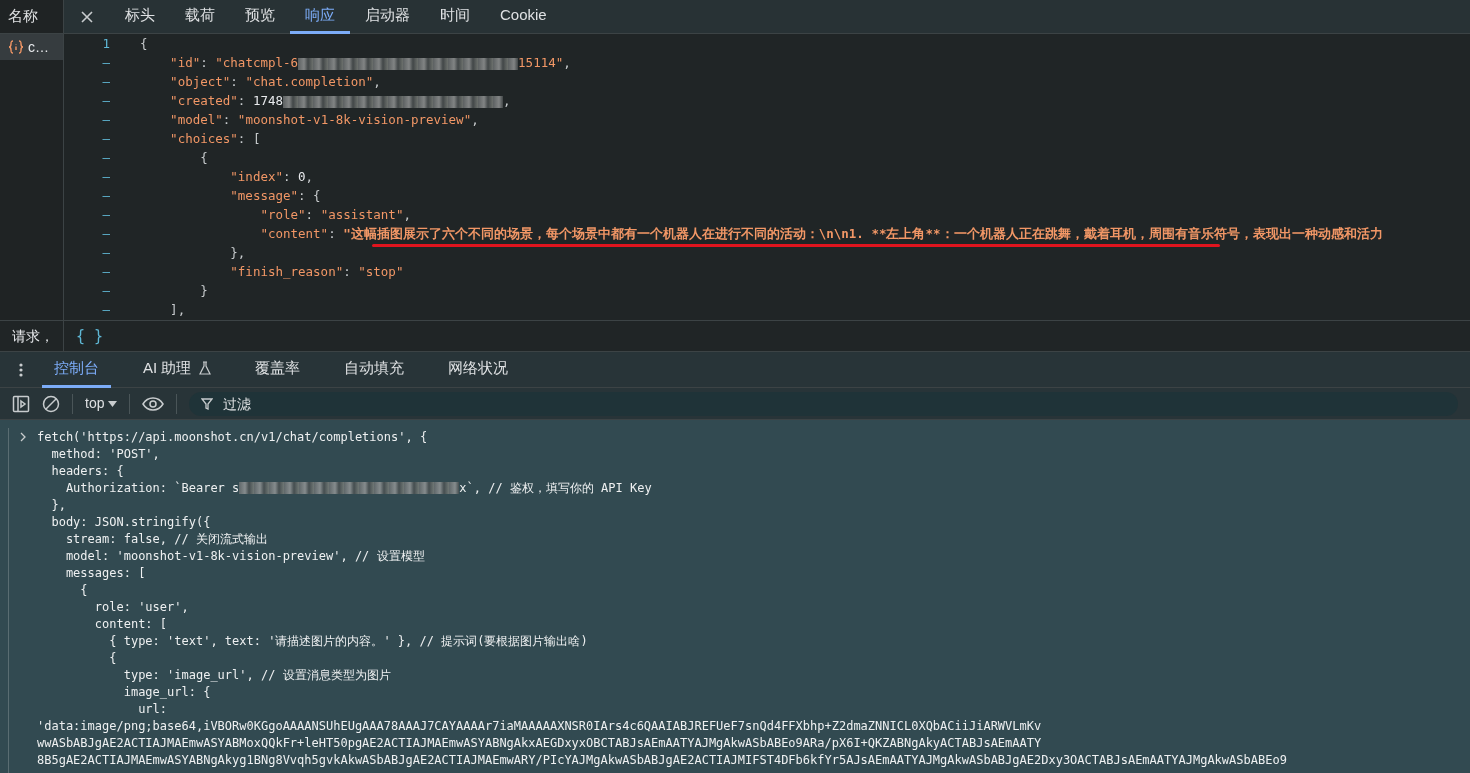 This screenshot has width=1470, height=773. What do you see at coordinates (555, 488) in the screenshot?
I see `console-code: x`, // 鉴权，填写你的 API Key` at bounding box center [555, 488].